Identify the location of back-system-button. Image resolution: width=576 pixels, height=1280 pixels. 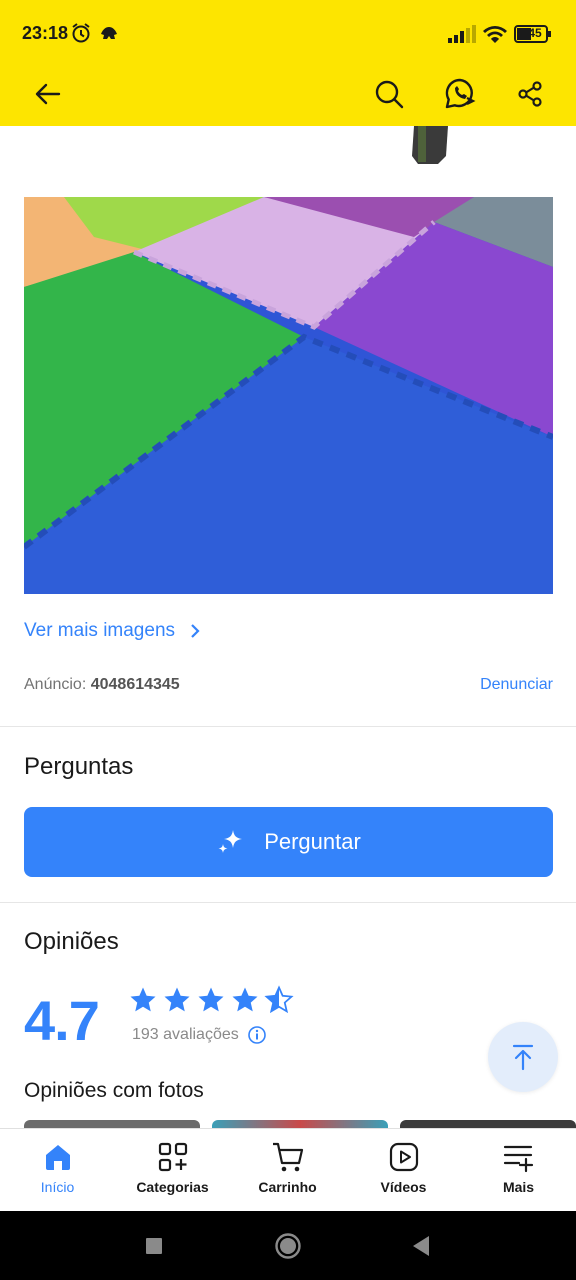
(421, 1245).